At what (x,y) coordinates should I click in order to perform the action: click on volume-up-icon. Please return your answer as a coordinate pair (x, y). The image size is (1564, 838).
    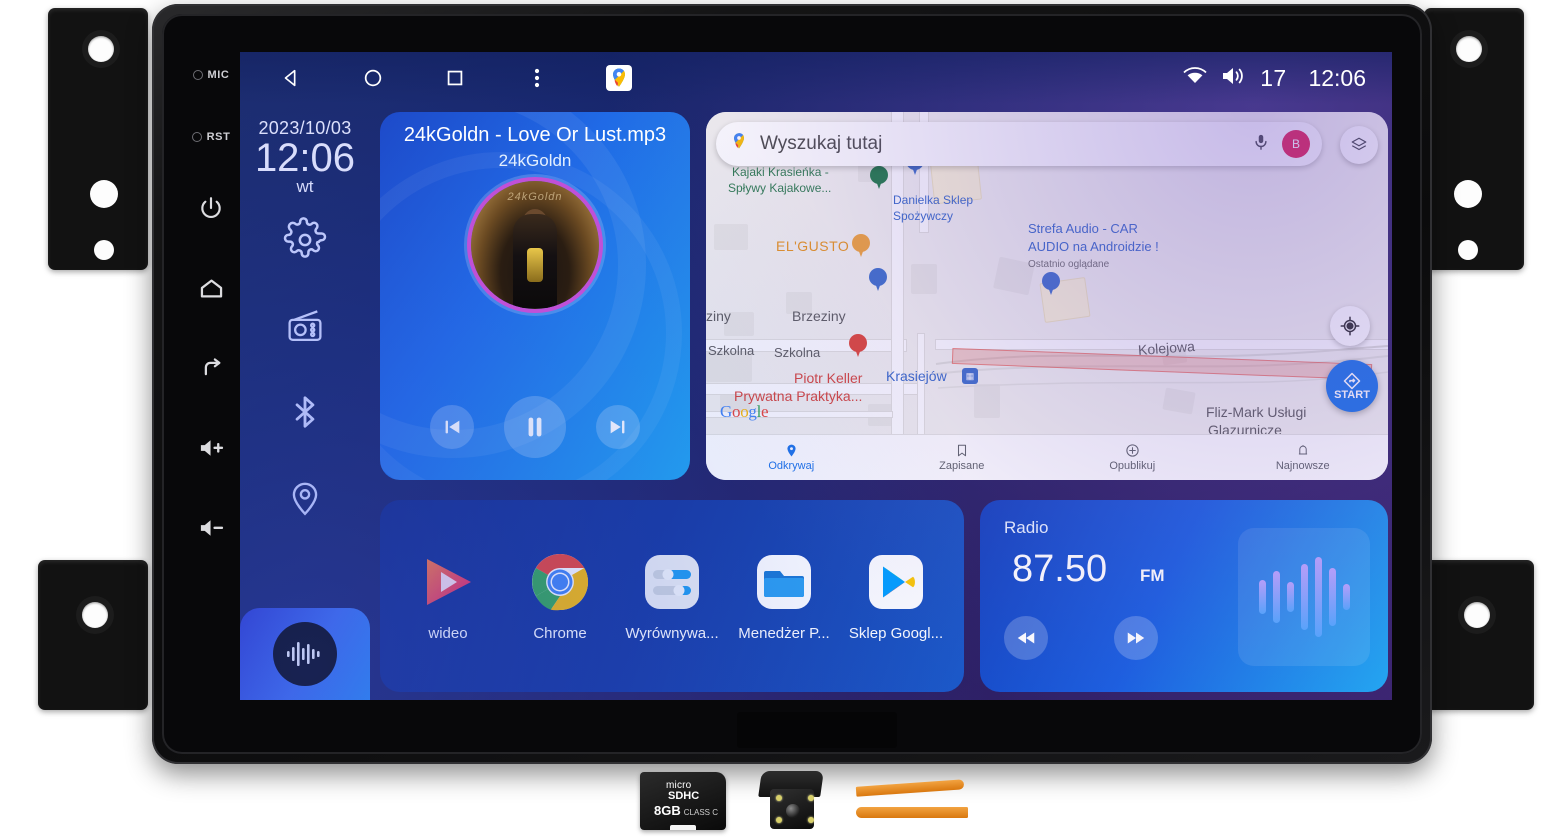
    Looking at the image, I should click on (211, 448).